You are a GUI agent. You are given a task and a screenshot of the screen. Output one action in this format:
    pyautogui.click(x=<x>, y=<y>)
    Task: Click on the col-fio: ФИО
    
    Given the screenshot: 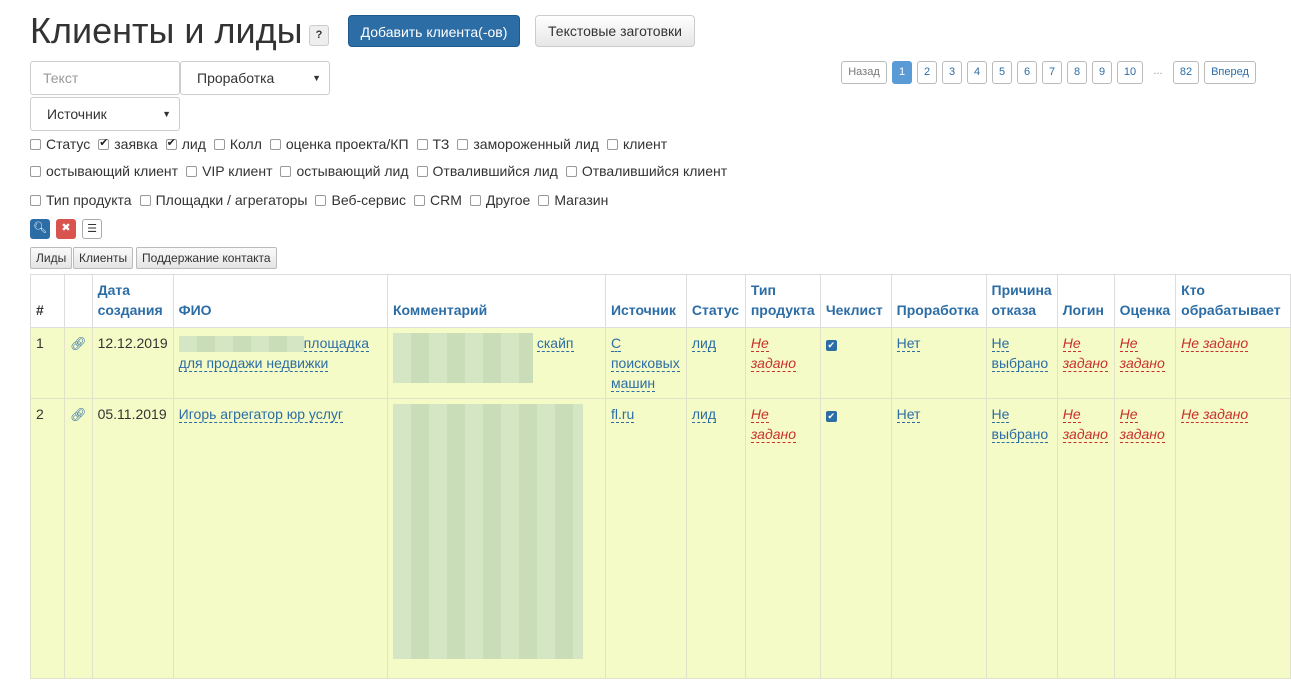 What is the action you would take?
    pyautogui.click(x=280, y=301)
    